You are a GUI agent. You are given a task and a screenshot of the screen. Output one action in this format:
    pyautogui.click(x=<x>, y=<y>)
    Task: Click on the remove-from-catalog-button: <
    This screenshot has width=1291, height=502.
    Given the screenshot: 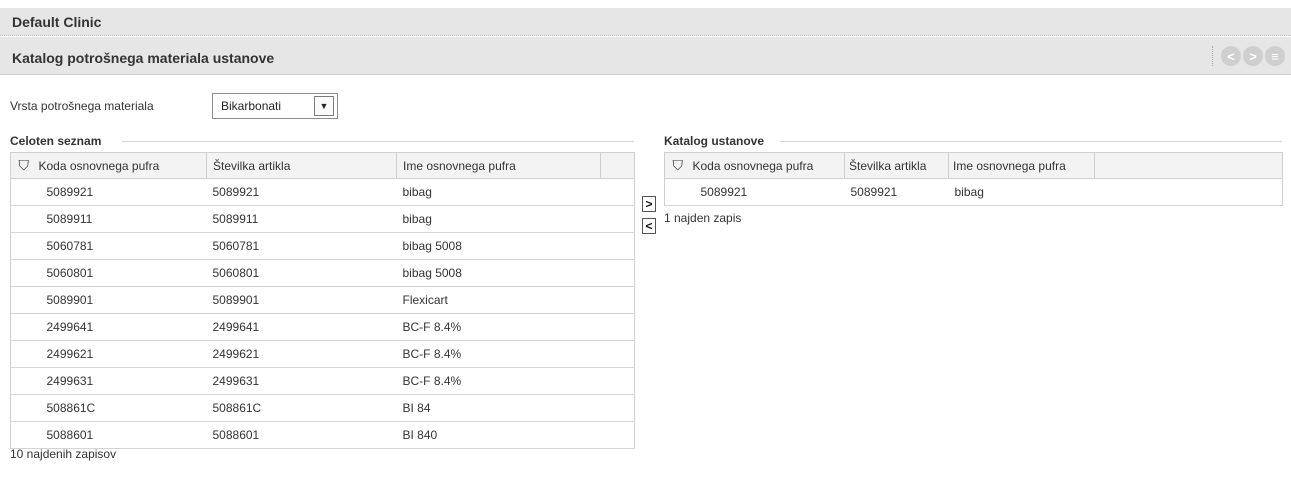 What is the action you would take?
    pyautogui.click(x=649, y=226)
    